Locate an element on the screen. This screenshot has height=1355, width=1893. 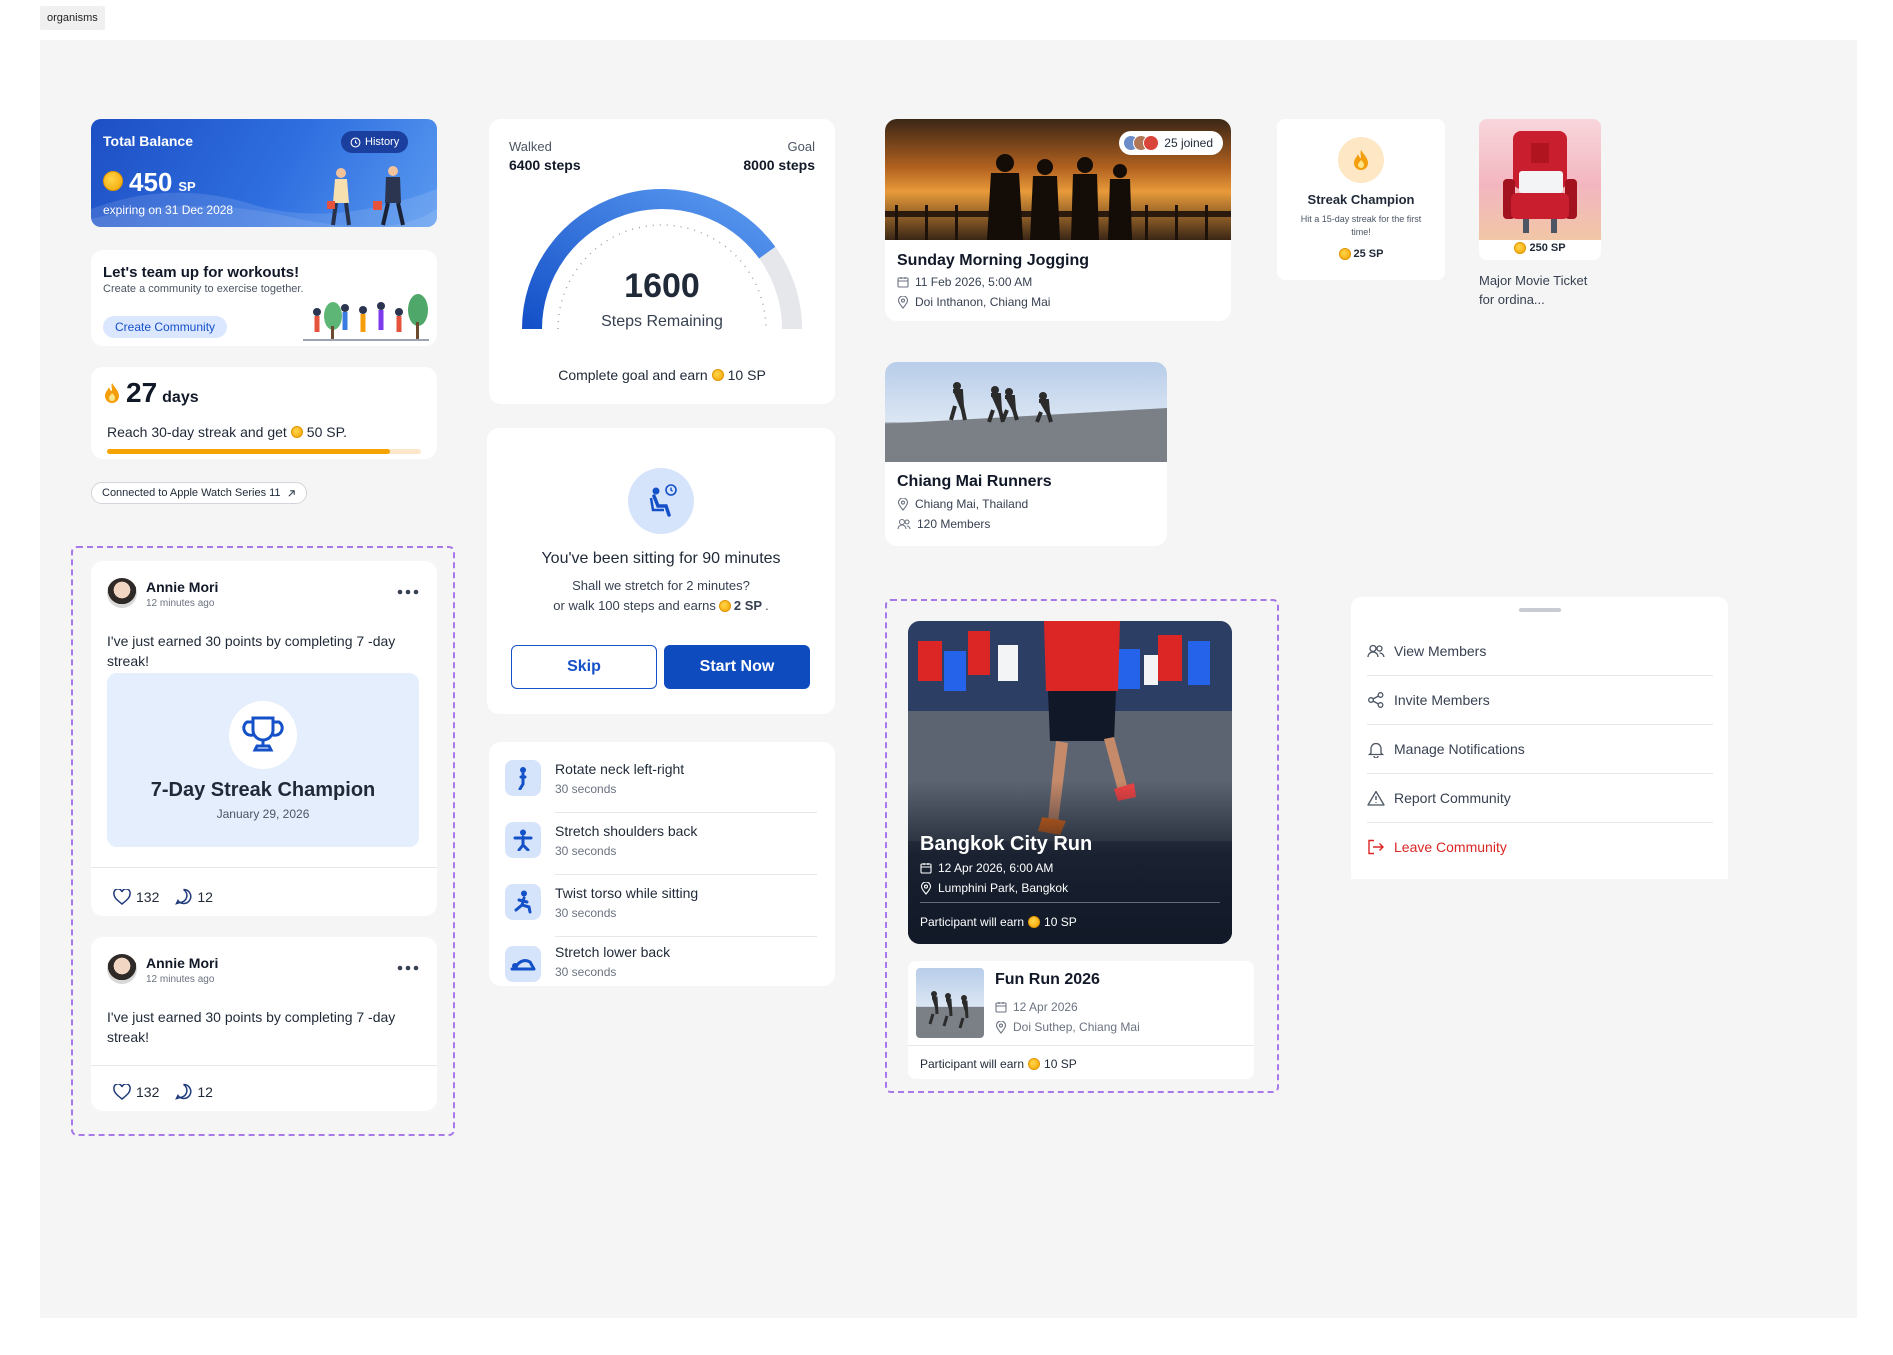
menu-item-label: Invite Members is located at coordinates (1442, 700).